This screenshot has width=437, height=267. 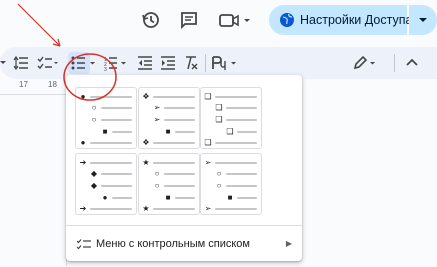 What do you see at coordinates (105, 69) in the screenshot?
I see `svg-text: 3` at bounding box center [105, 69].